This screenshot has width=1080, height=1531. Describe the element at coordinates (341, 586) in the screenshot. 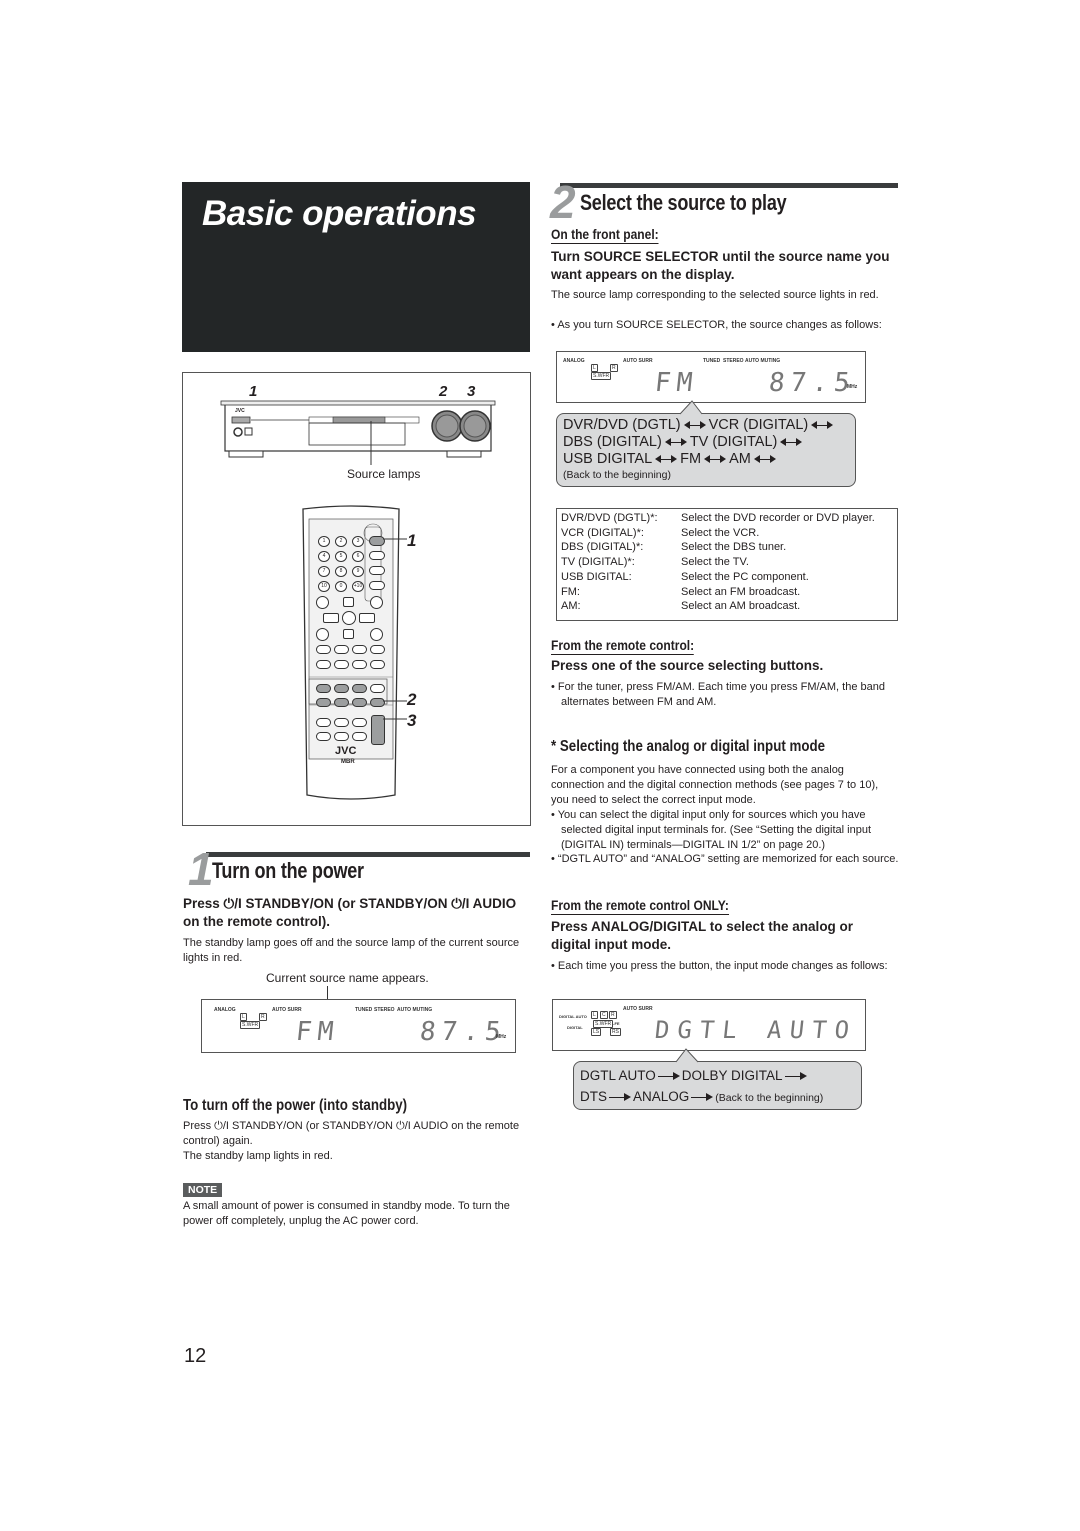

I see `remote-button-0: 0` at that location.